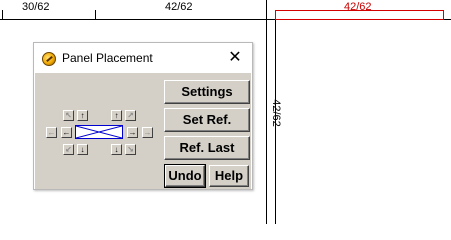 The image size is (451, 240). Describe the element at coordinates (68, 115) in the screenshot. I see `nudge-up-left-button: ↖` at that location.